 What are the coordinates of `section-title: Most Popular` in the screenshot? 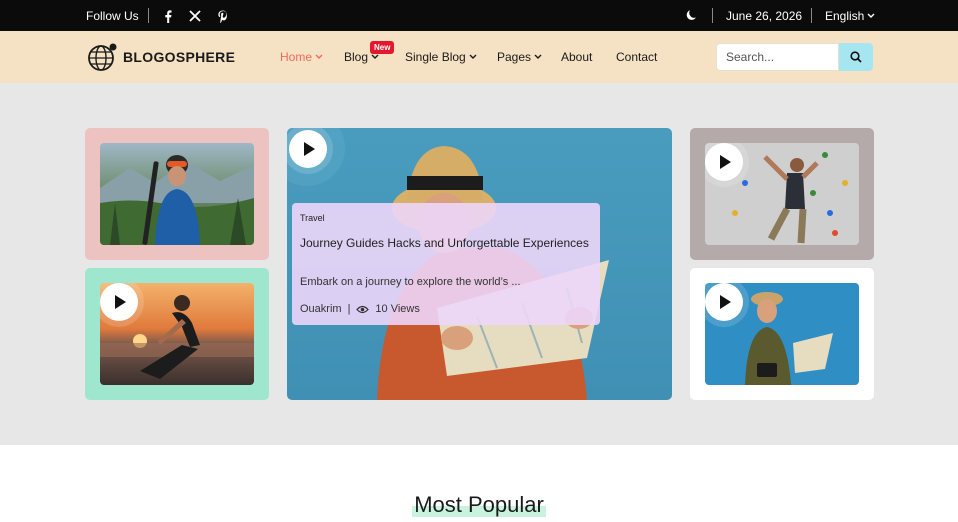 It's located at (479, 504).